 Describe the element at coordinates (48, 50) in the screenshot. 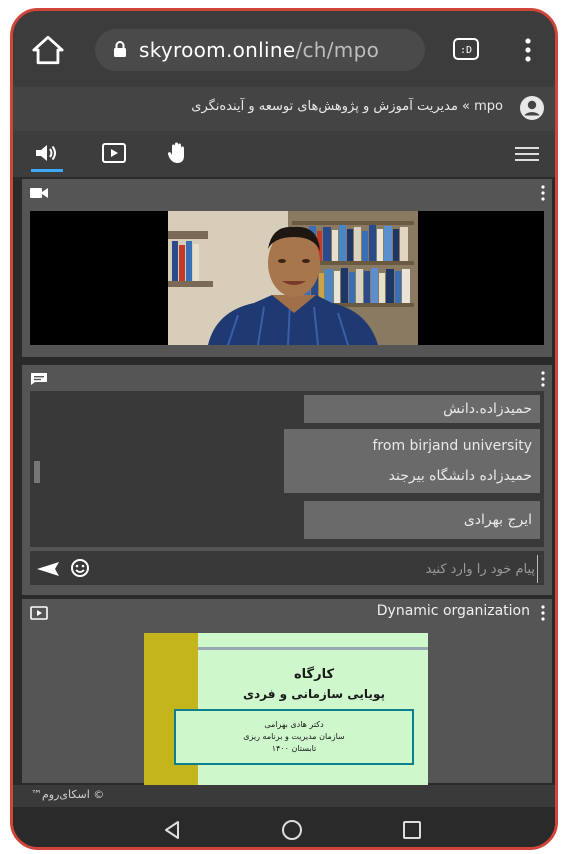

I see `home-icon` at that location.